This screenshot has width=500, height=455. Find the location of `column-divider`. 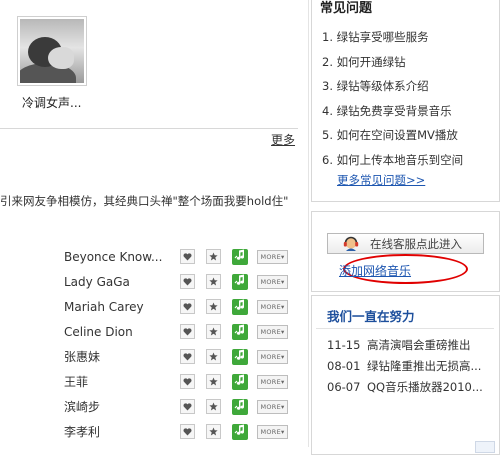

column-divider is located at coordinates (308, 223).